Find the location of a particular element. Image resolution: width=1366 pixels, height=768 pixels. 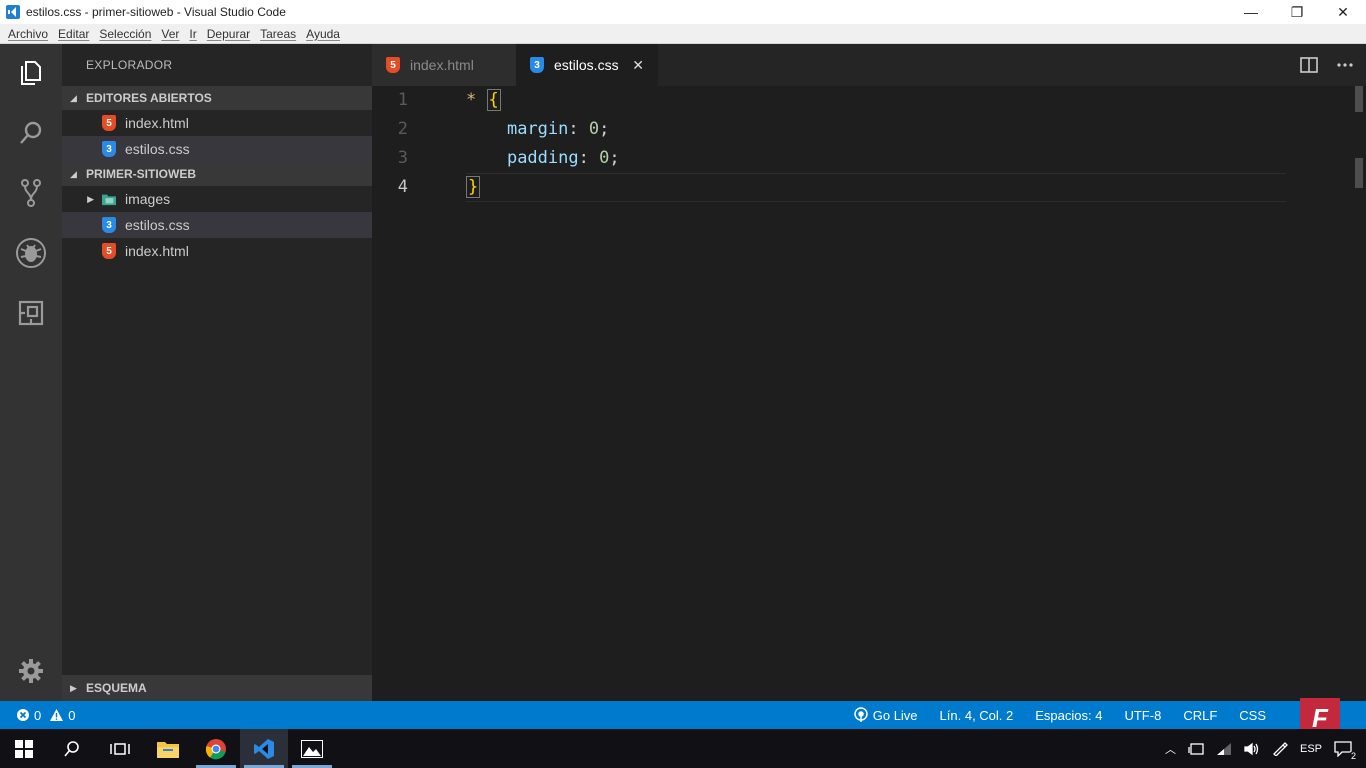

line-number: 3 is located at coordinates (402, 158).